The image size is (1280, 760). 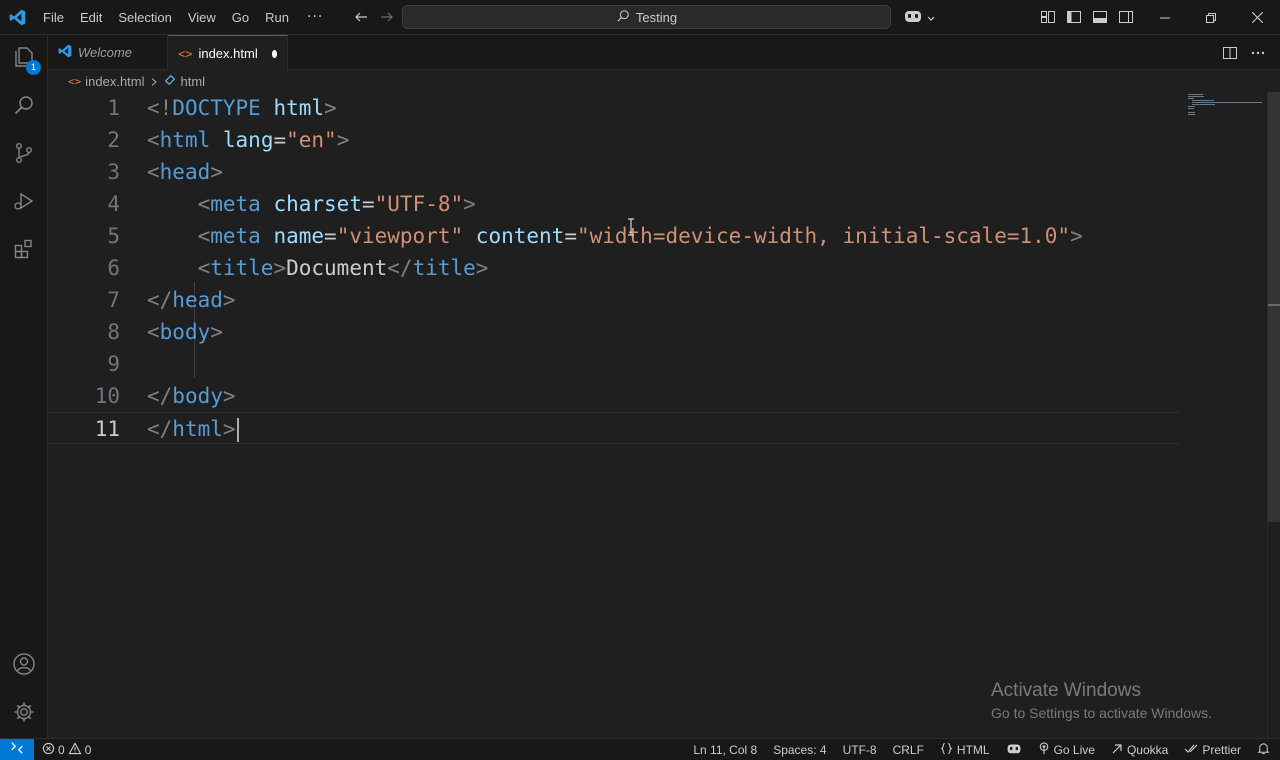 I want to click on code-line: 1 <!DOCTYPE html>, so click(x=614, y=108).